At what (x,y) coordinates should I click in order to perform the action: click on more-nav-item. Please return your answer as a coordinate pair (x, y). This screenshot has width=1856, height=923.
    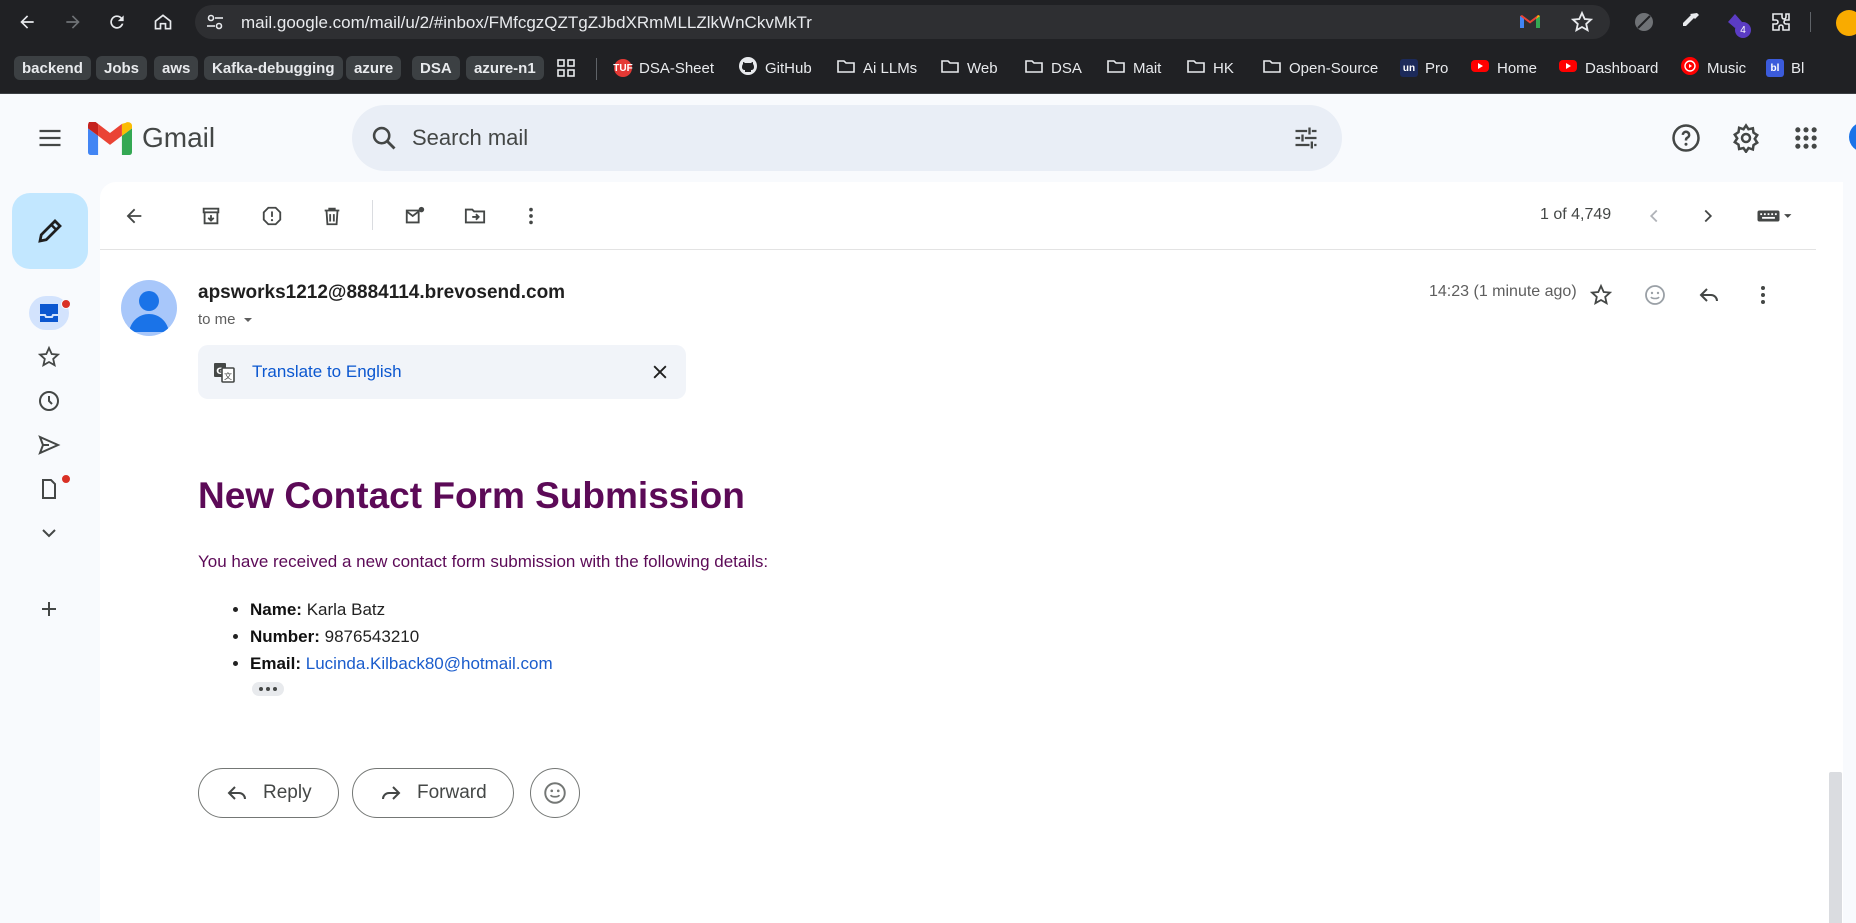
    Looking at the image, I should click on (49, 533).